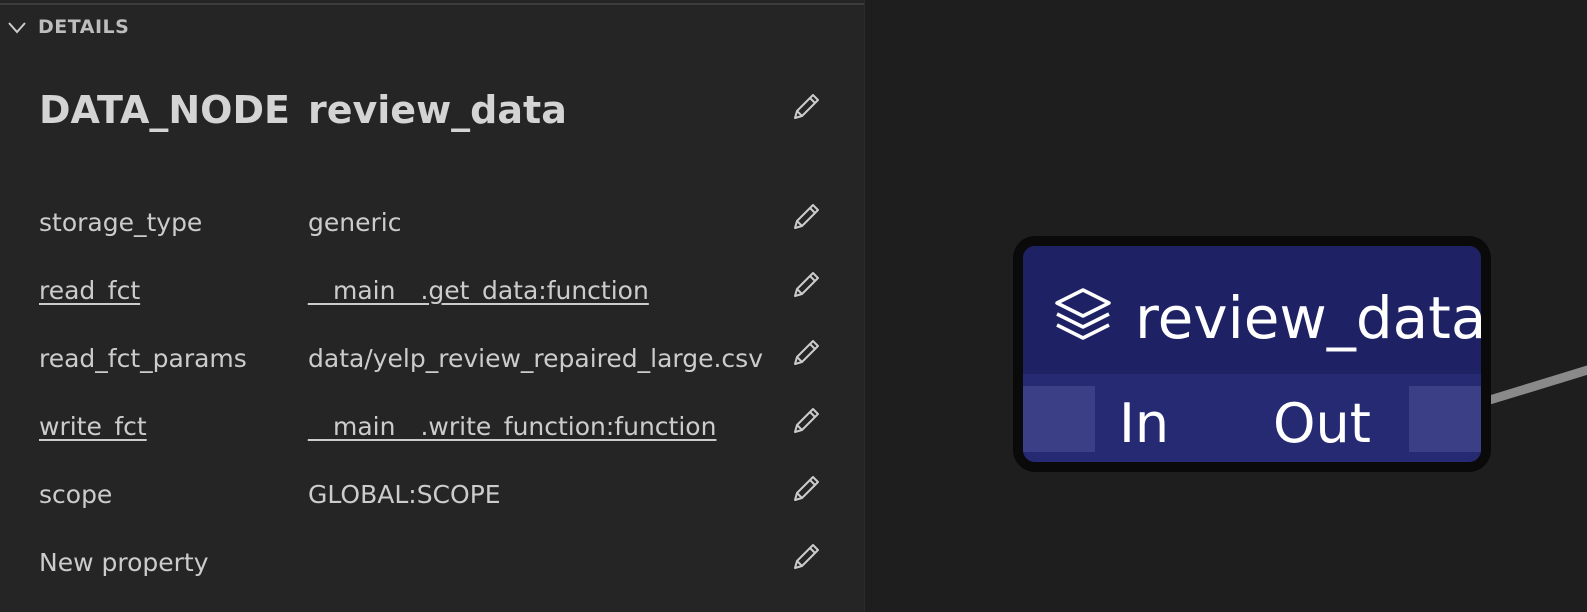 Image resolution: width=1587 pixels, height=612 pixels. What do you see at coordinates (1144, 423) in the screenshot?
I see `input-port-label: In` at bounding box center [1144, 423].